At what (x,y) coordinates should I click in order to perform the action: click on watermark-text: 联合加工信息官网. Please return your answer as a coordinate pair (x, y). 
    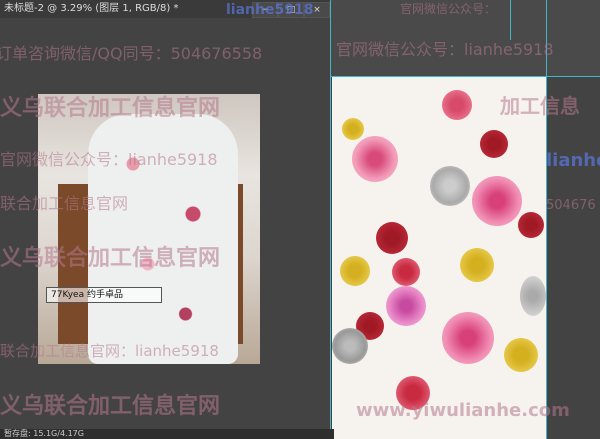
    Looking at the image, I should click on (64, 203).